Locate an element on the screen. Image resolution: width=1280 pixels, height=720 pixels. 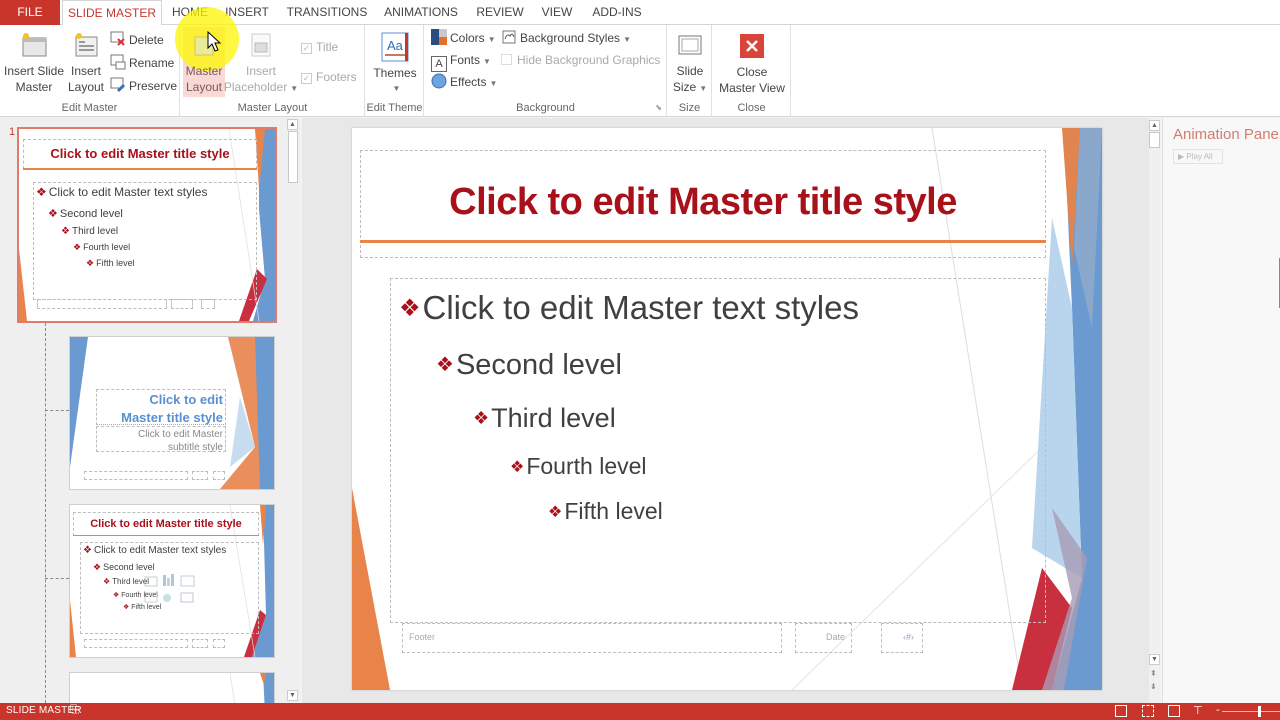
bullet-level-1: ❖Click to edit Master text styles is located at coordinates (629, 308).